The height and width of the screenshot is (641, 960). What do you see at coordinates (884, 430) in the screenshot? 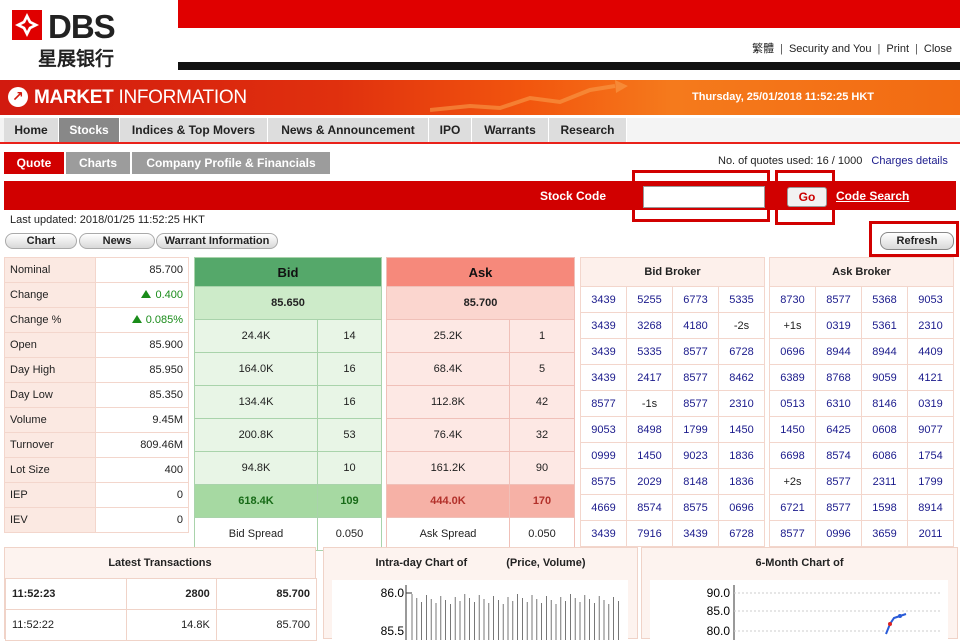
I see `broker-code-link: 0608` at bounding box center [884, 430].